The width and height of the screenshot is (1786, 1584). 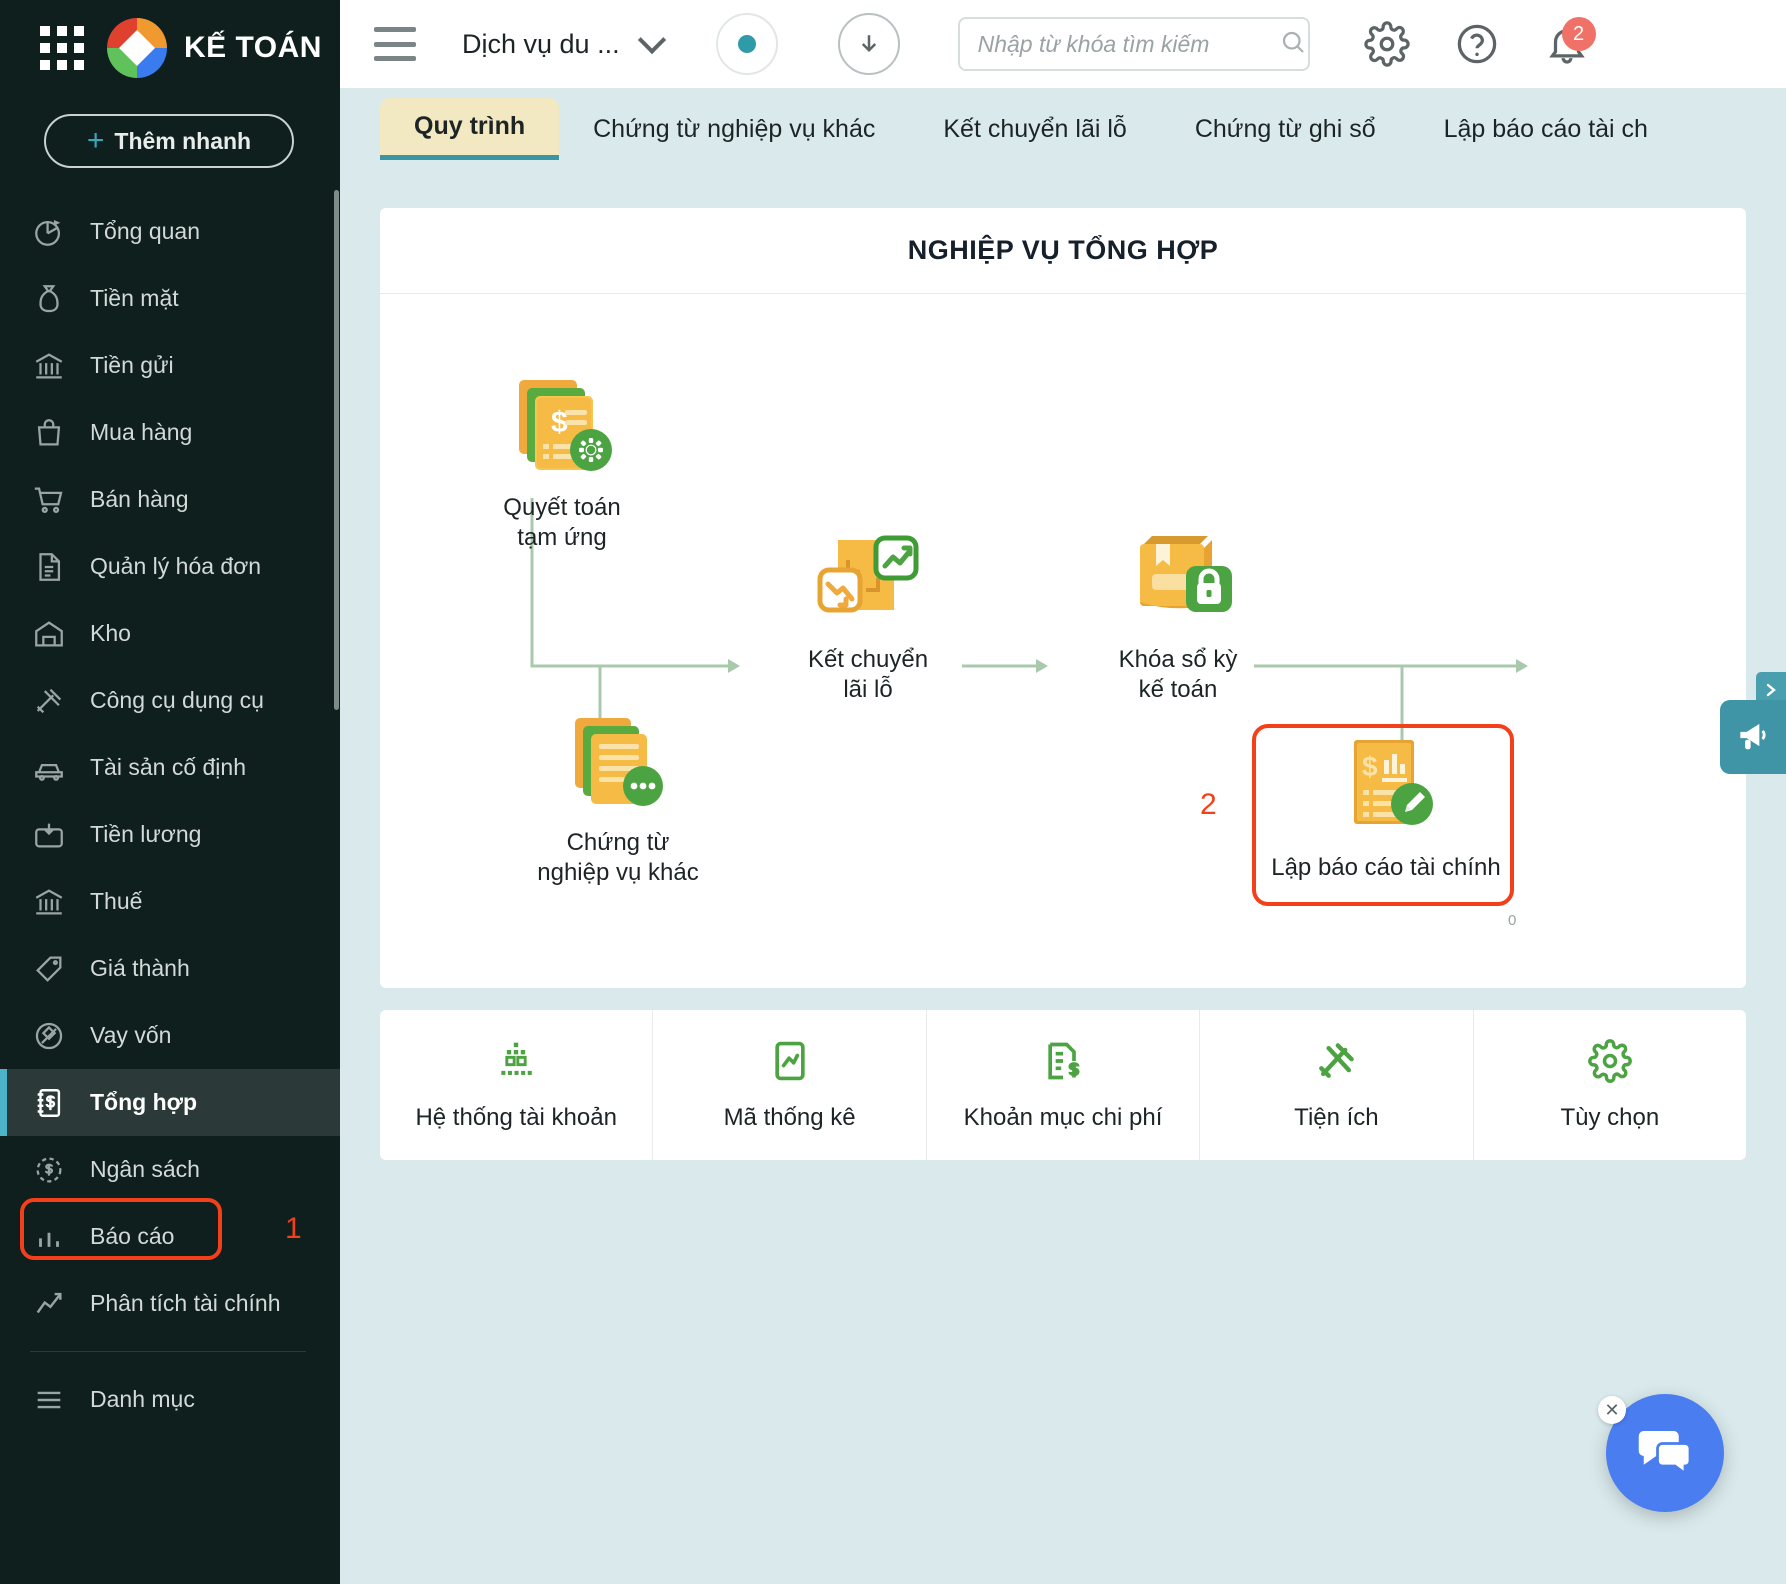 I want to click on sidebar-item-thue: Thuế, so click(x=170, y=901).